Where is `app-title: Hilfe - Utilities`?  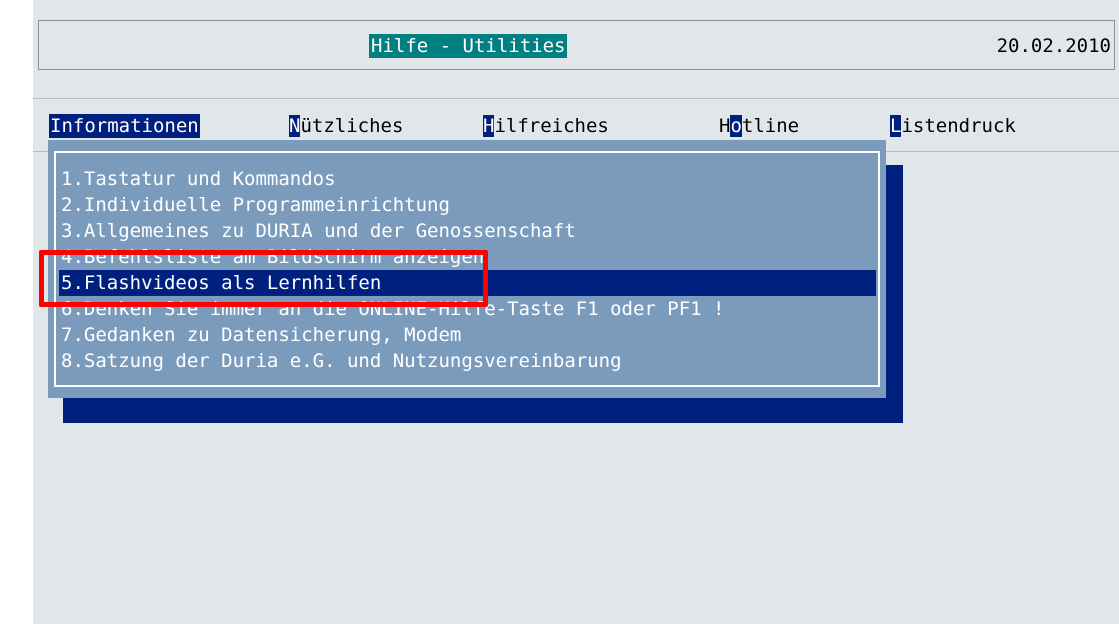 app-title: Hilfe - Utilities is located at coordinates (468, 46).